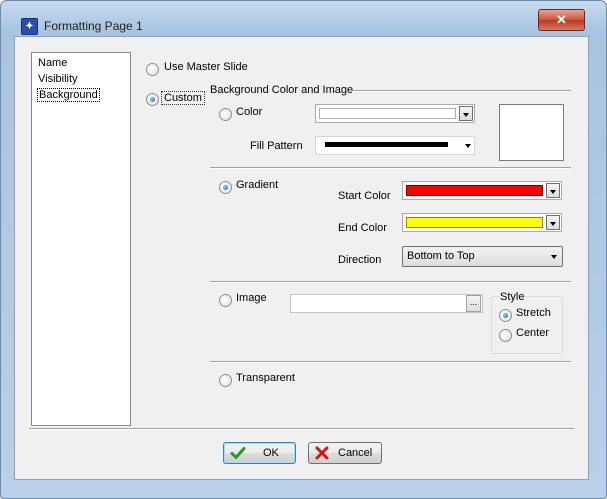  What do you see at coordinates (533, 333) in the screenshot?
I see `center-label: Center` at bounding box center [533, 333].